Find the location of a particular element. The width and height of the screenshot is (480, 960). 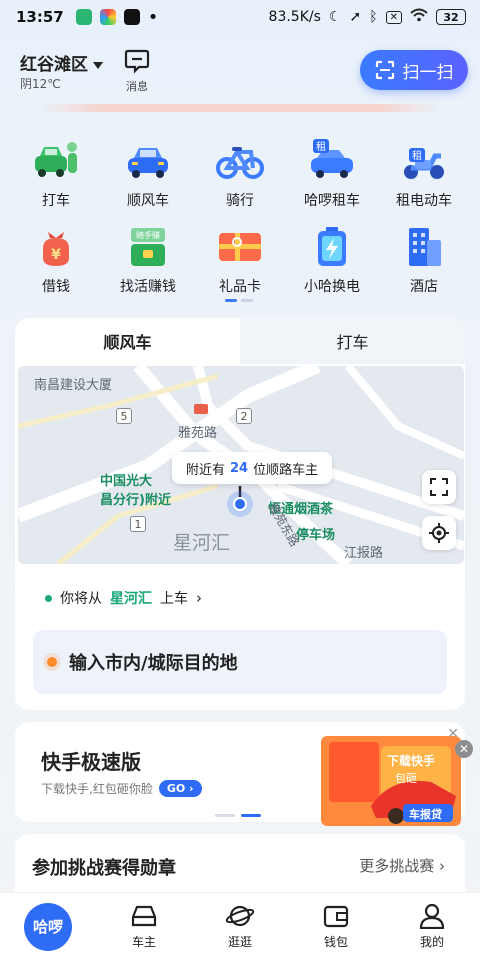

more-challenges-label: 更多挑战赛 is located at coordinates (397, 866).